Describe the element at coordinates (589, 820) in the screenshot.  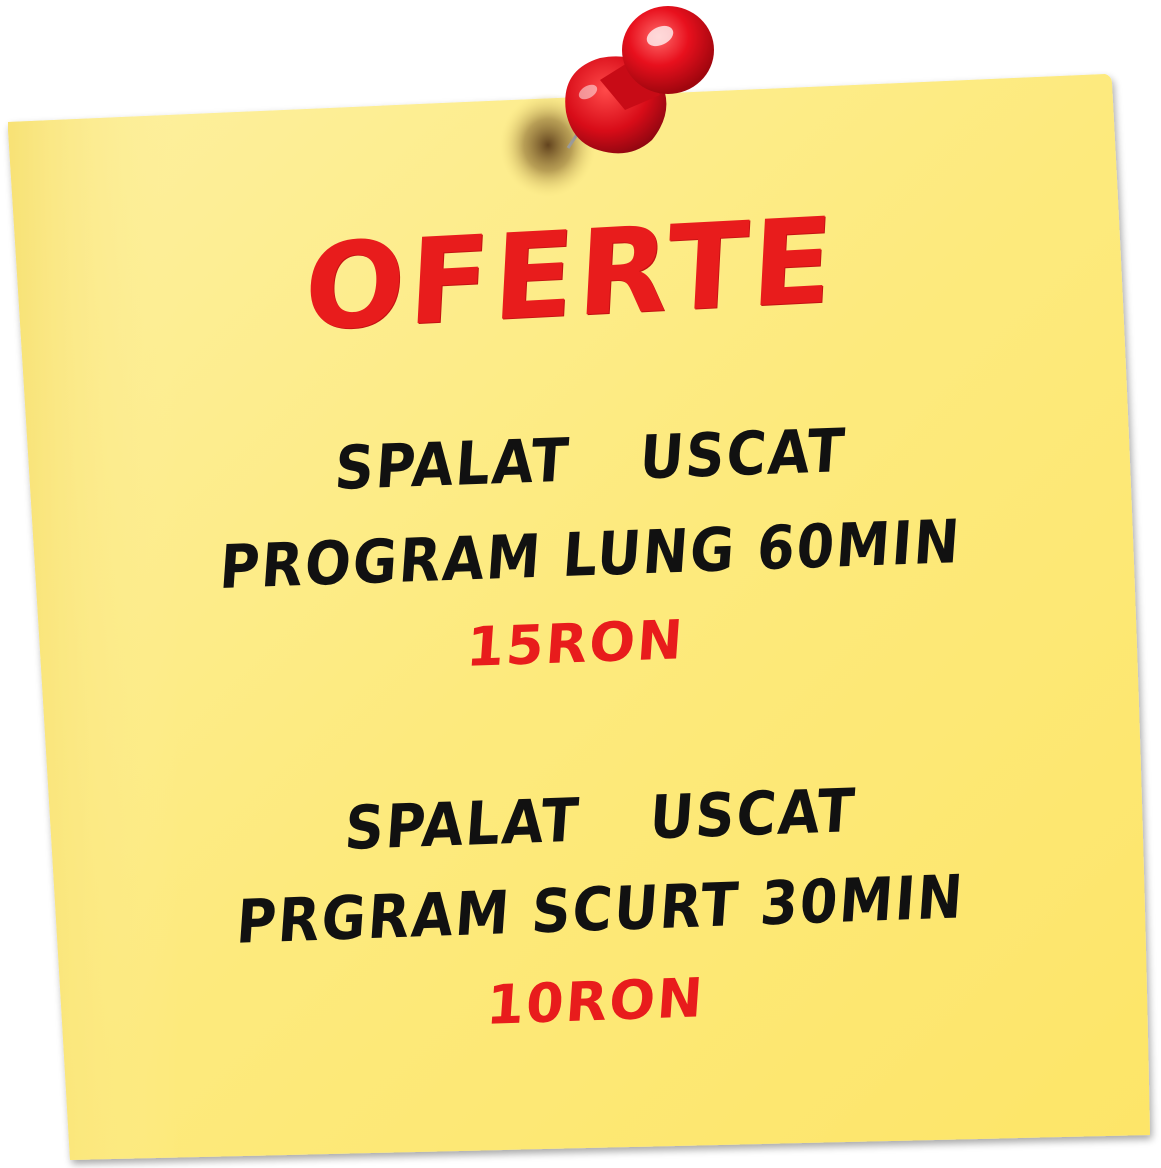
I see `offer-2-services: SPALAT USCAT` at that location.